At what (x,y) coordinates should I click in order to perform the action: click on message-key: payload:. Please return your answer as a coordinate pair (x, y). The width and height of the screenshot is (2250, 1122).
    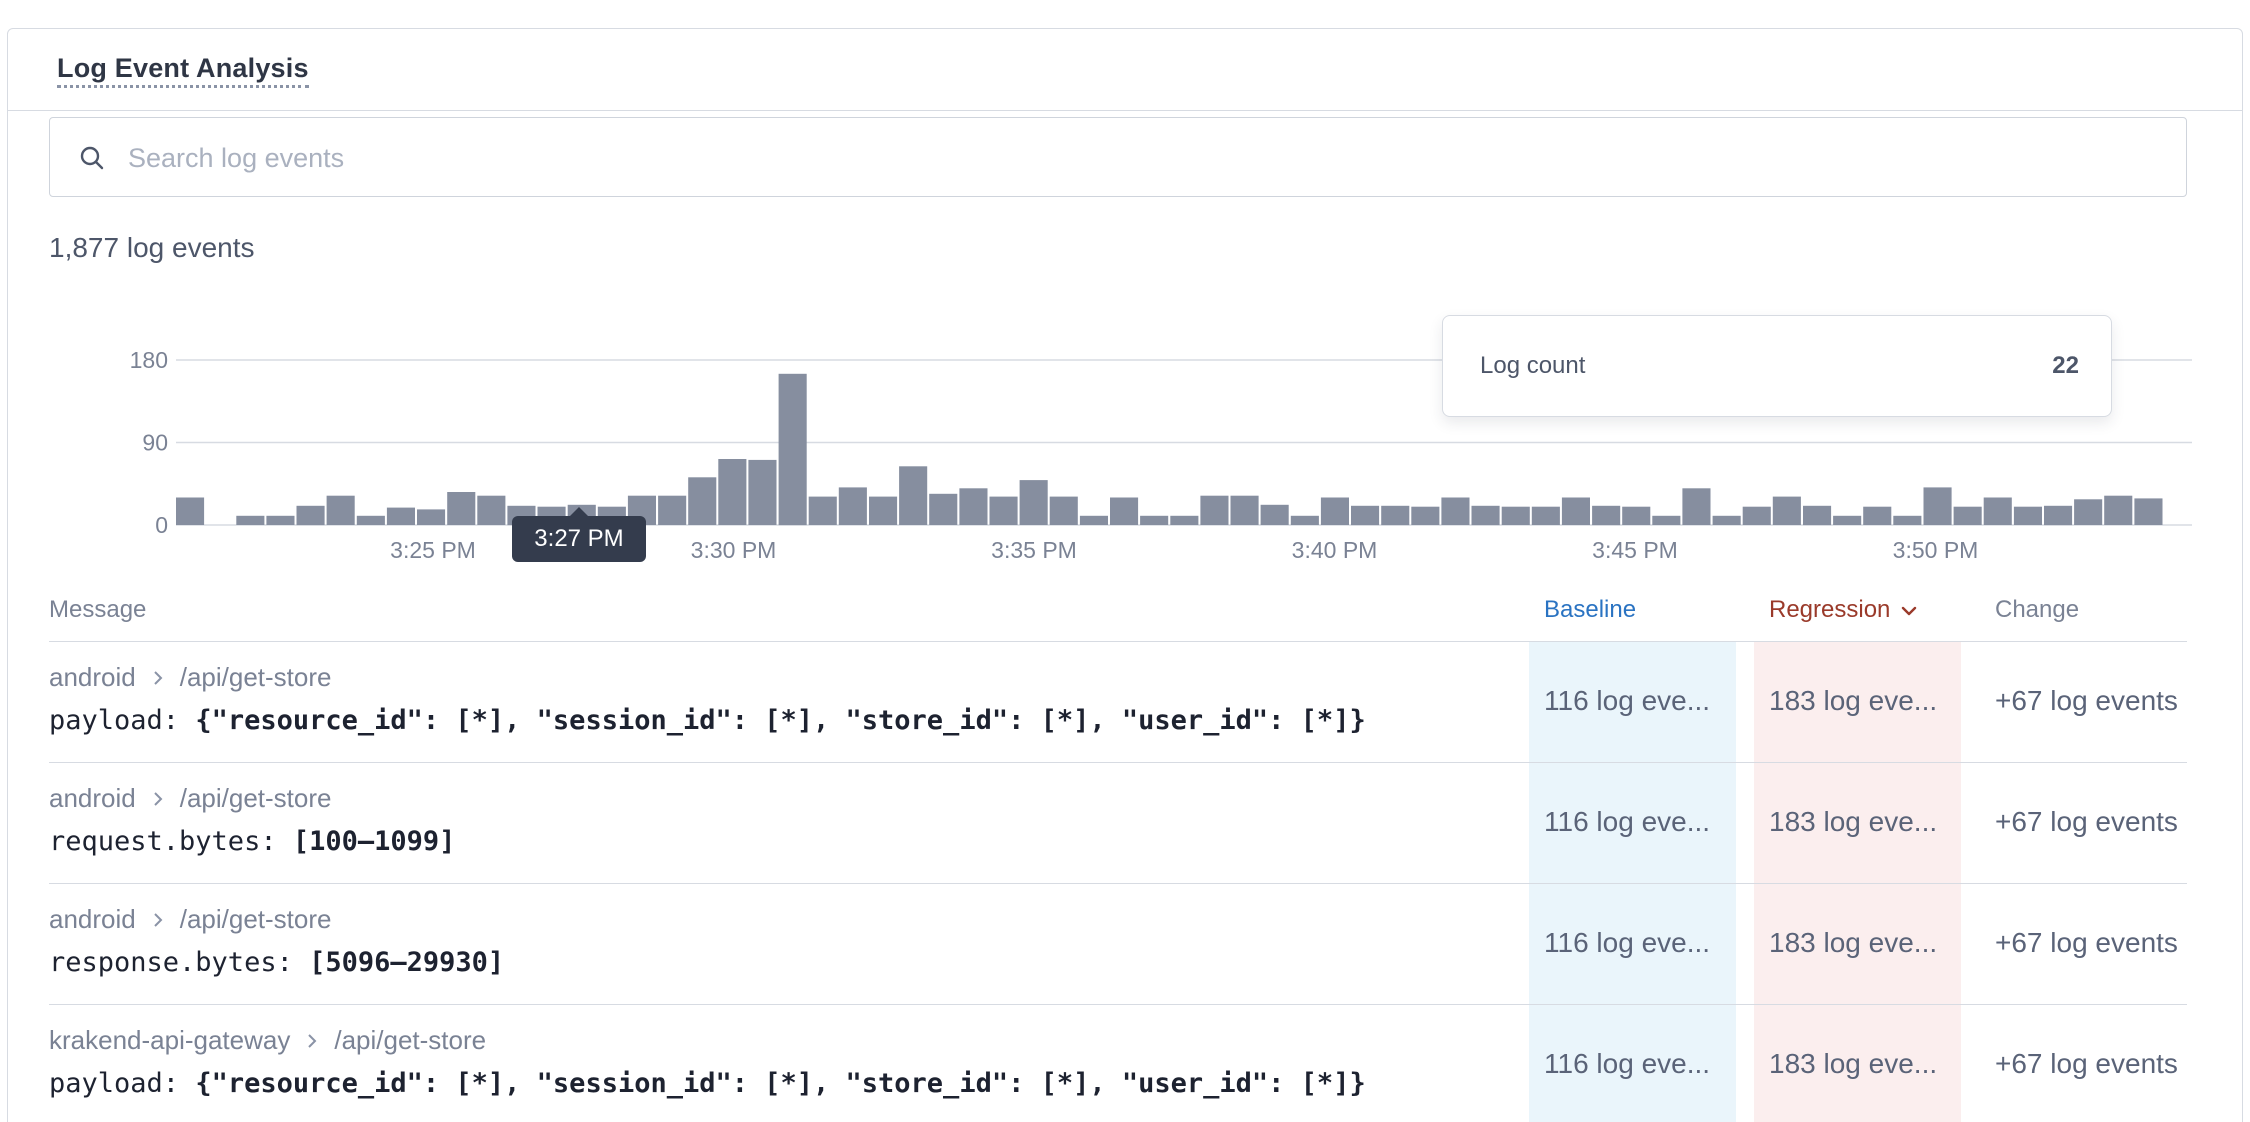
    Looking at the image, I should click on (114, 720).